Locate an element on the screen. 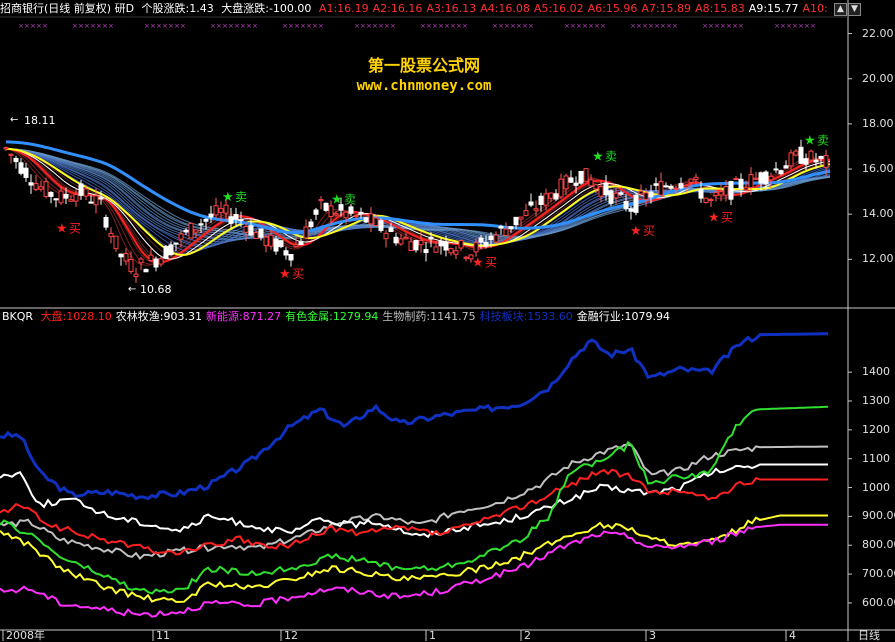  low-arrow: ← is located at coordinates (132, 289).